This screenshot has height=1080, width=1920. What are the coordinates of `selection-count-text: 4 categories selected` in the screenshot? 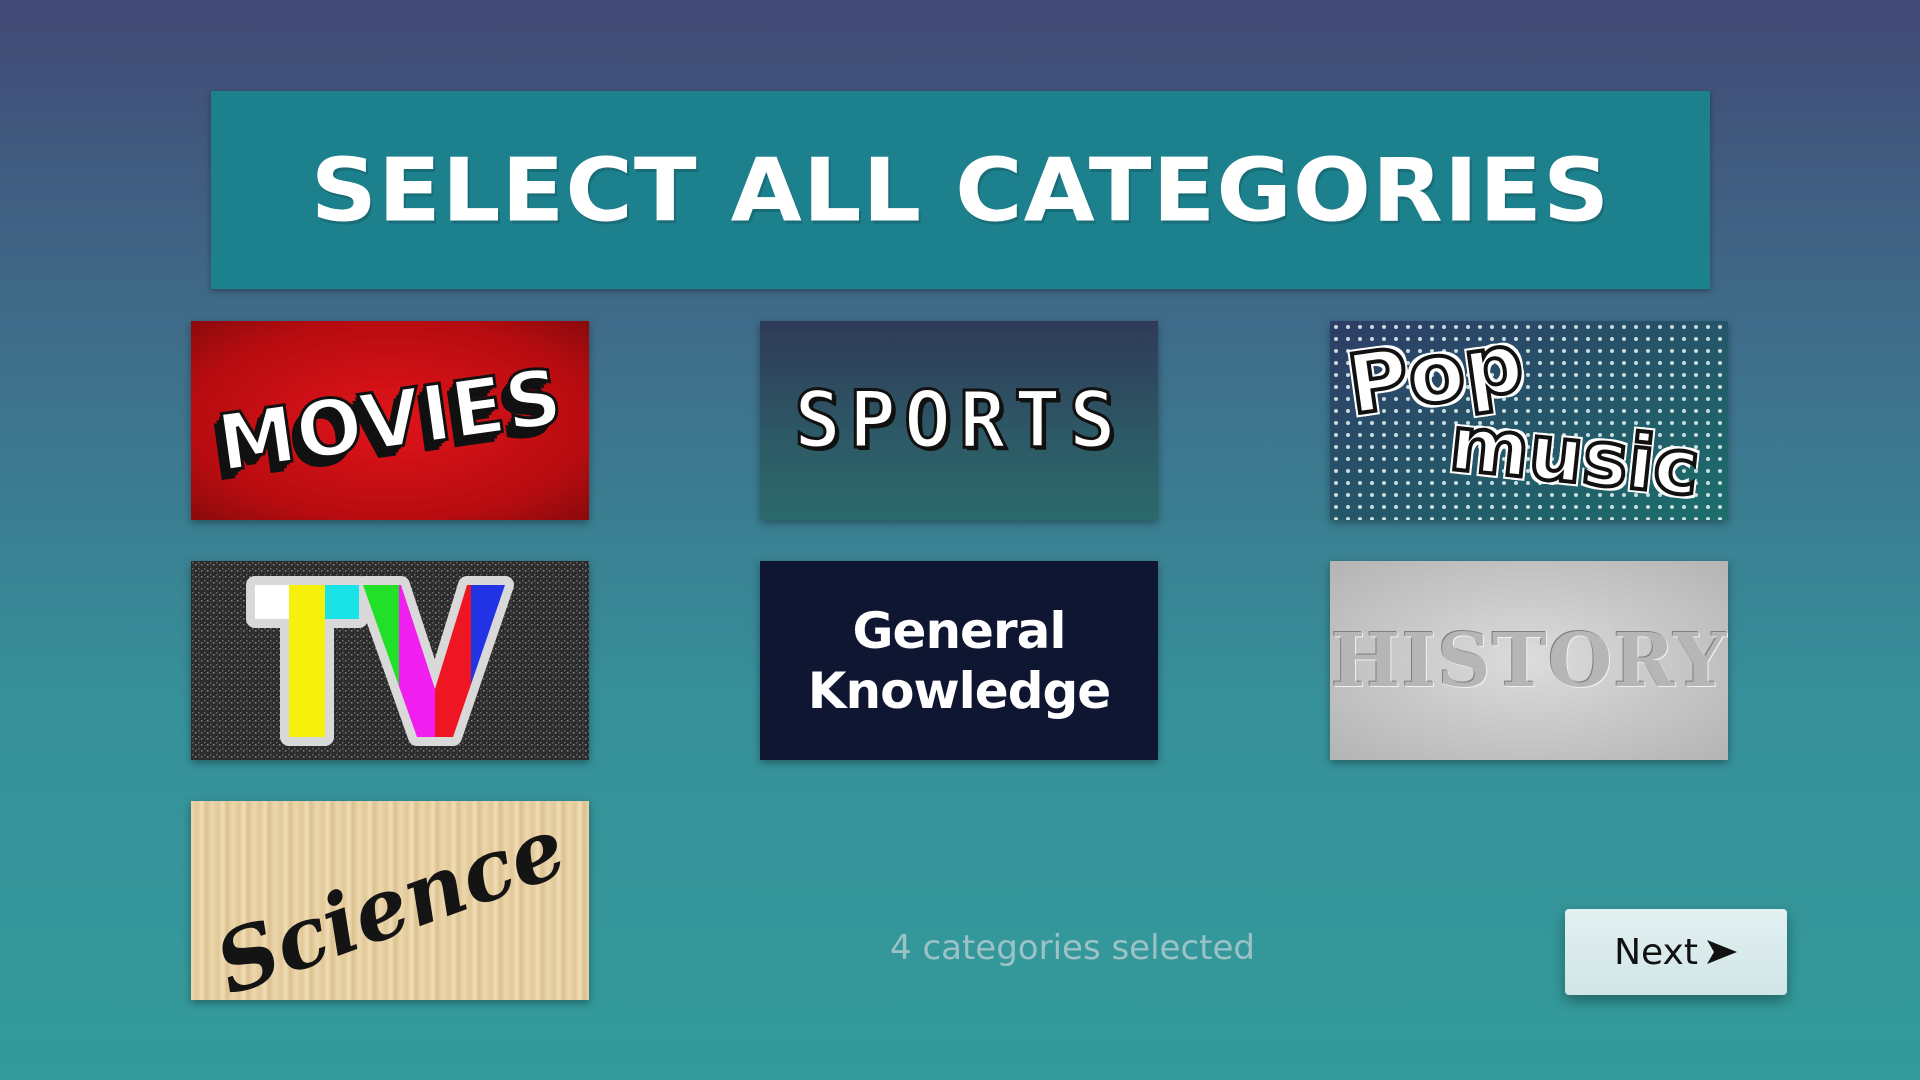 It's located at (1072, 948).